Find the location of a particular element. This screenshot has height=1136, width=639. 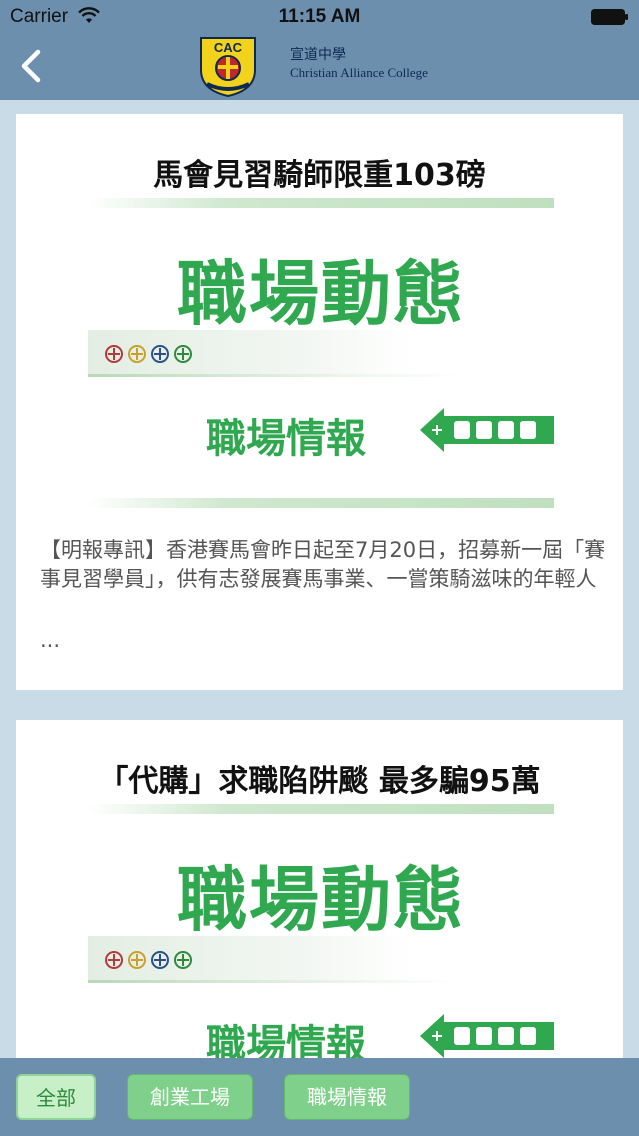

nav-bar: CAC 宣道中學 Christian Alliance College is located at coordinates (319, 67).